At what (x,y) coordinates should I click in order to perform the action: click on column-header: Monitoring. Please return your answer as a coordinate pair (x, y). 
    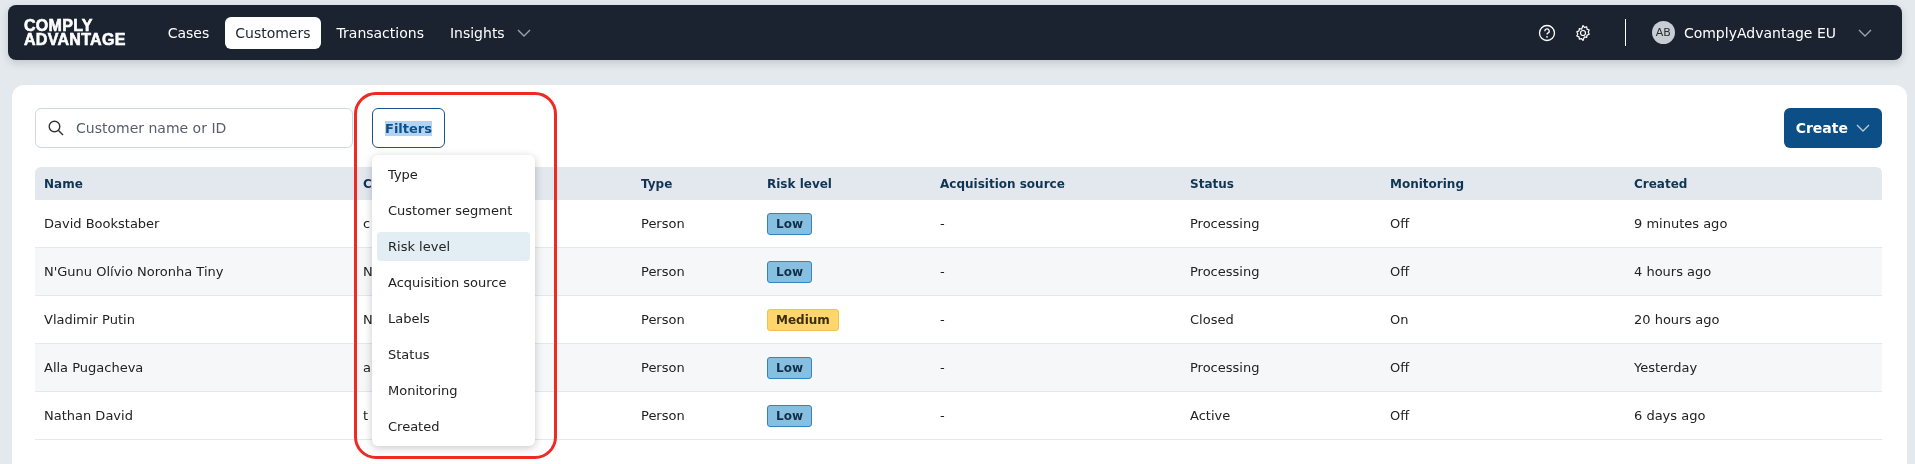
    Looking at the image, I should click on (1503, 183).